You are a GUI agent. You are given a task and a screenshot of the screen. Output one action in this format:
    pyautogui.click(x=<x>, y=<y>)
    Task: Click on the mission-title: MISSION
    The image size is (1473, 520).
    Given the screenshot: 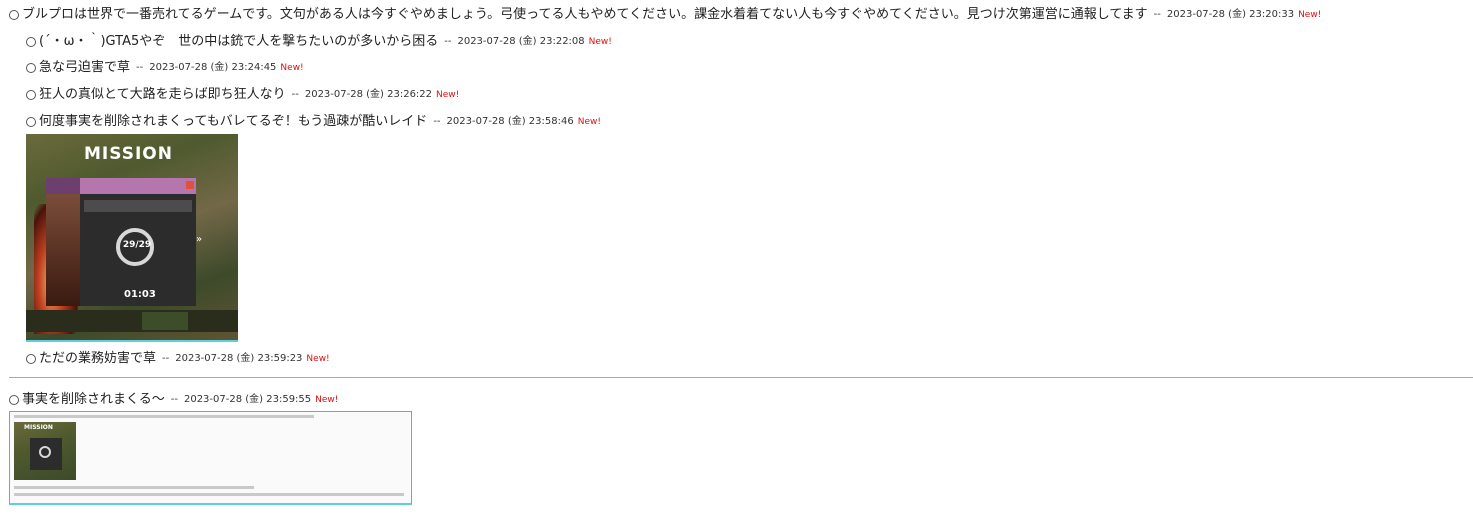 What is the action you would take?
    pyautogui.click(x=128, y=154)
    